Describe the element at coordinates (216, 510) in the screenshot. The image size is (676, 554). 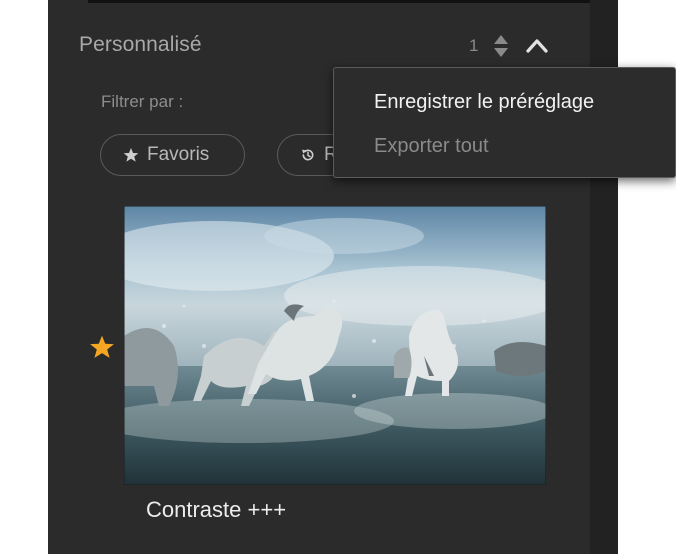
I see `preset-name: Contraste +++` at that location.